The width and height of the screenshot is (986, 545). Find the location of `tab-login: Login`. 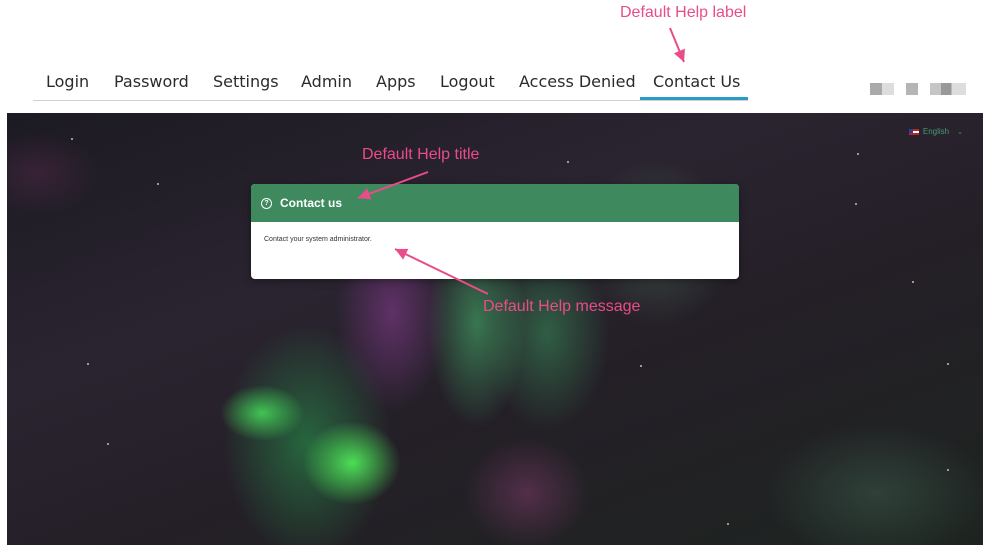

tab-login: Login is located at coordinates (67, 86).